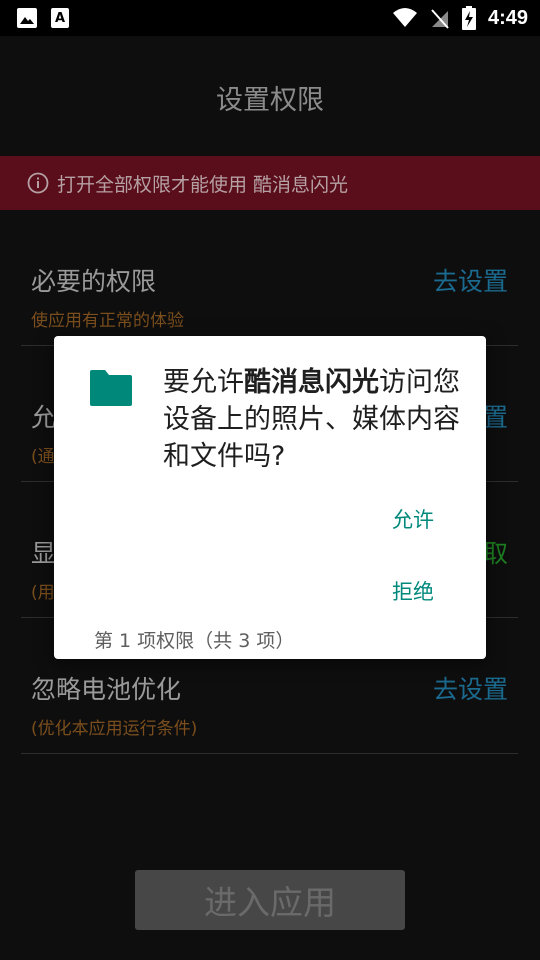 The image size is (540, 960). Describe the element at coordinates (269, 753) in the screenshot. I see `divider` at that location.